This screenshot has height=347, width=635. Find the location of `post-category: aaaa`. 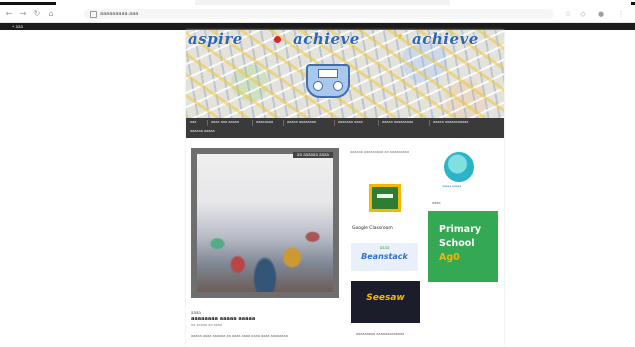

post-category: aaaa is located at coordinates (196, 312).